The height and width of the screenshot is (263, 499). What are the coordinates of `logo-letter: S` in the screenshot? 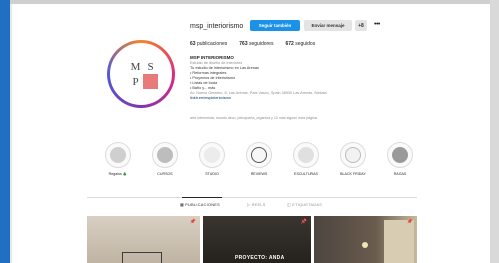 It's located at (150, 66).